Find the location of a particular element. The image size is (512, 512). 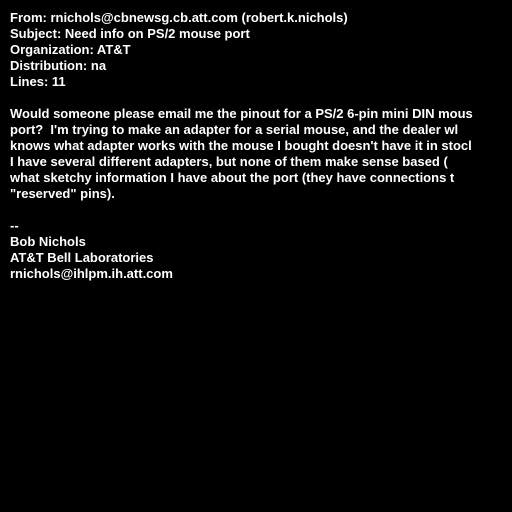

signature-email: rnichols@ihlpm.ih.att.com is located at coordinates (91, 273).